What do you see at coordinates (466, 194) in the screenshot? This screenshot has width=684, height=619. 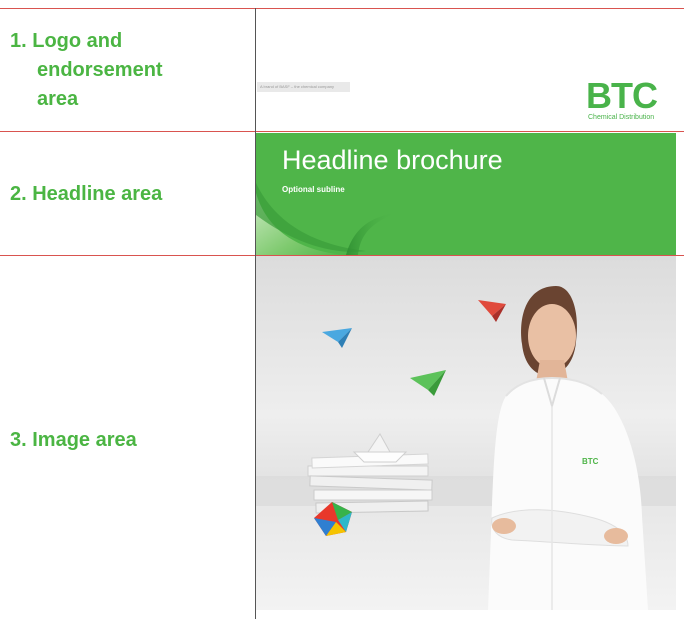 I see `headline-banner: Headline brochure Optional subline` at bounding box center [466, 194].